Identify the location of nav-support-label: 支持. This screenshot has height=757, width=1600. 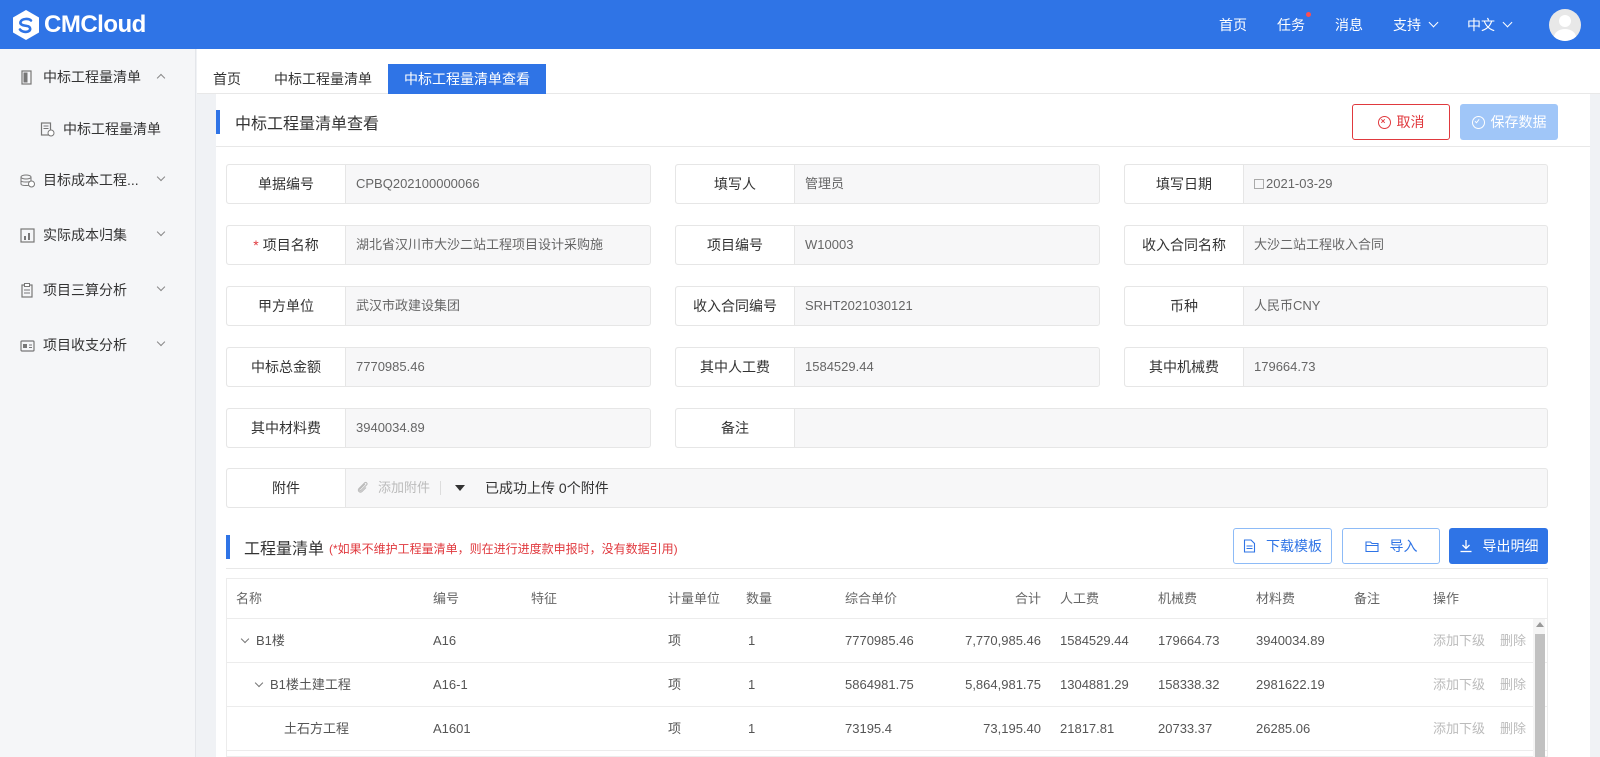
(1407, 24).